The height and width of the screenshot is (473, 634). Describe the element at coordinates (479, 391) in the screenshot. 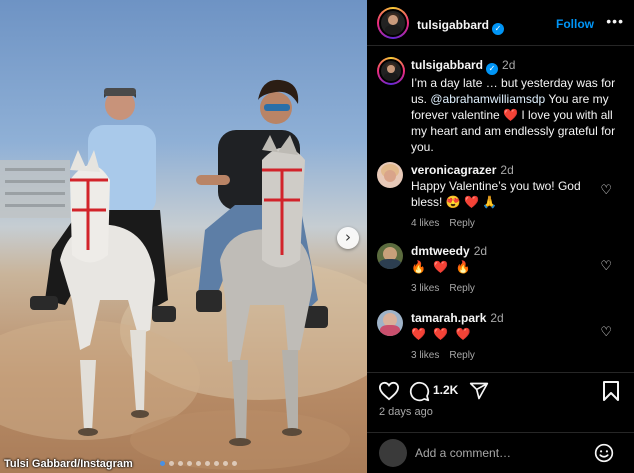

I see `share-send-icon` at that location.